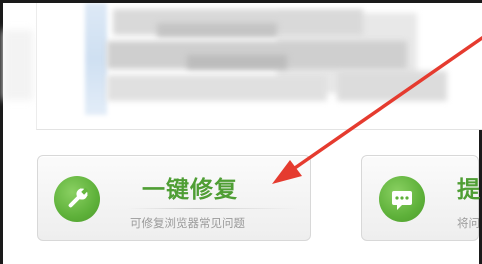 Image resolution: width=482 pixels, height=264 pixels. Describe the element at coordinates (190, 190) in the screenshot. I see `repair-title: 一键修复` at that location.